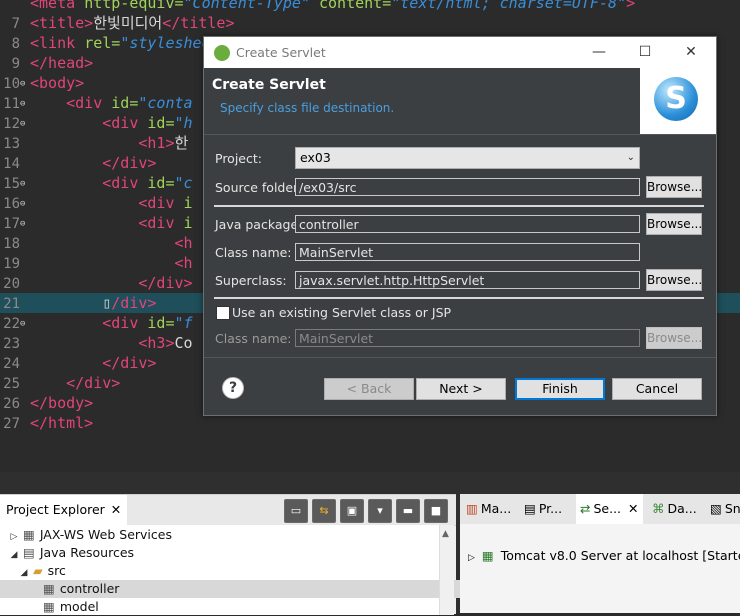  I want to click on collapse-all-icon: ▭, so click(296, 511).